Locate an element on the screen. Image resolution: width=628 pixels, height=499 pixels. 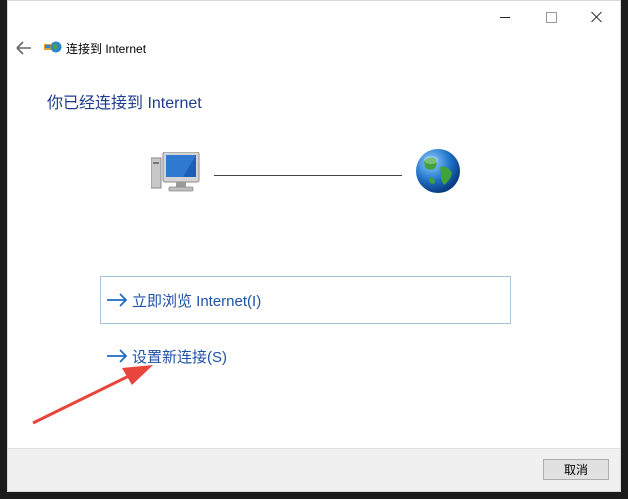
minimize-icon is located at coordinates (505, 17).